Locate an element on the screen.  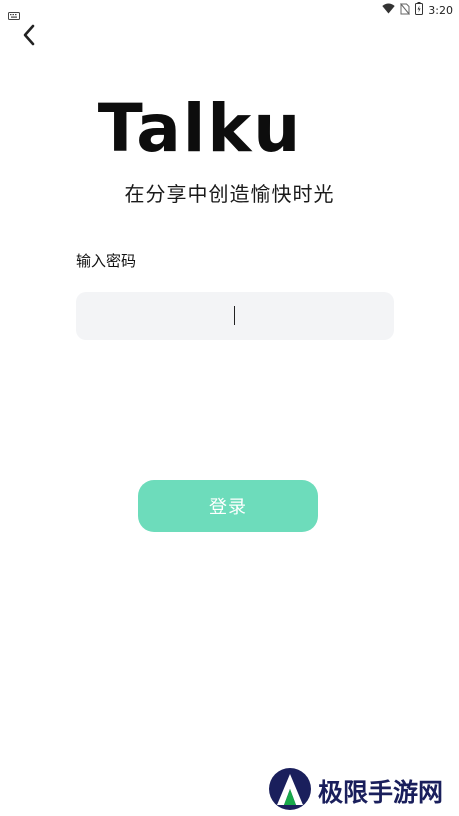
tagline: 在分享中创造愉快时光 is located at coordinates (229, 194).